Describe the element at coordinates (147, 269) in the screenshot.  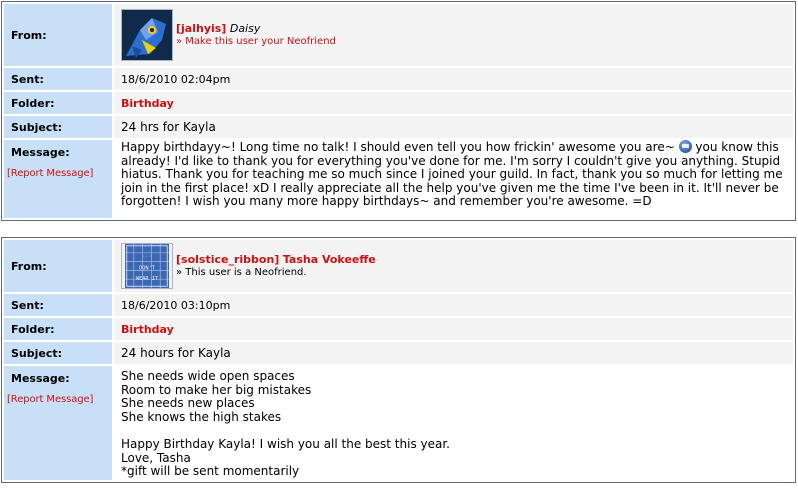
I see `avatar-caption-2: DON'T` at that location.